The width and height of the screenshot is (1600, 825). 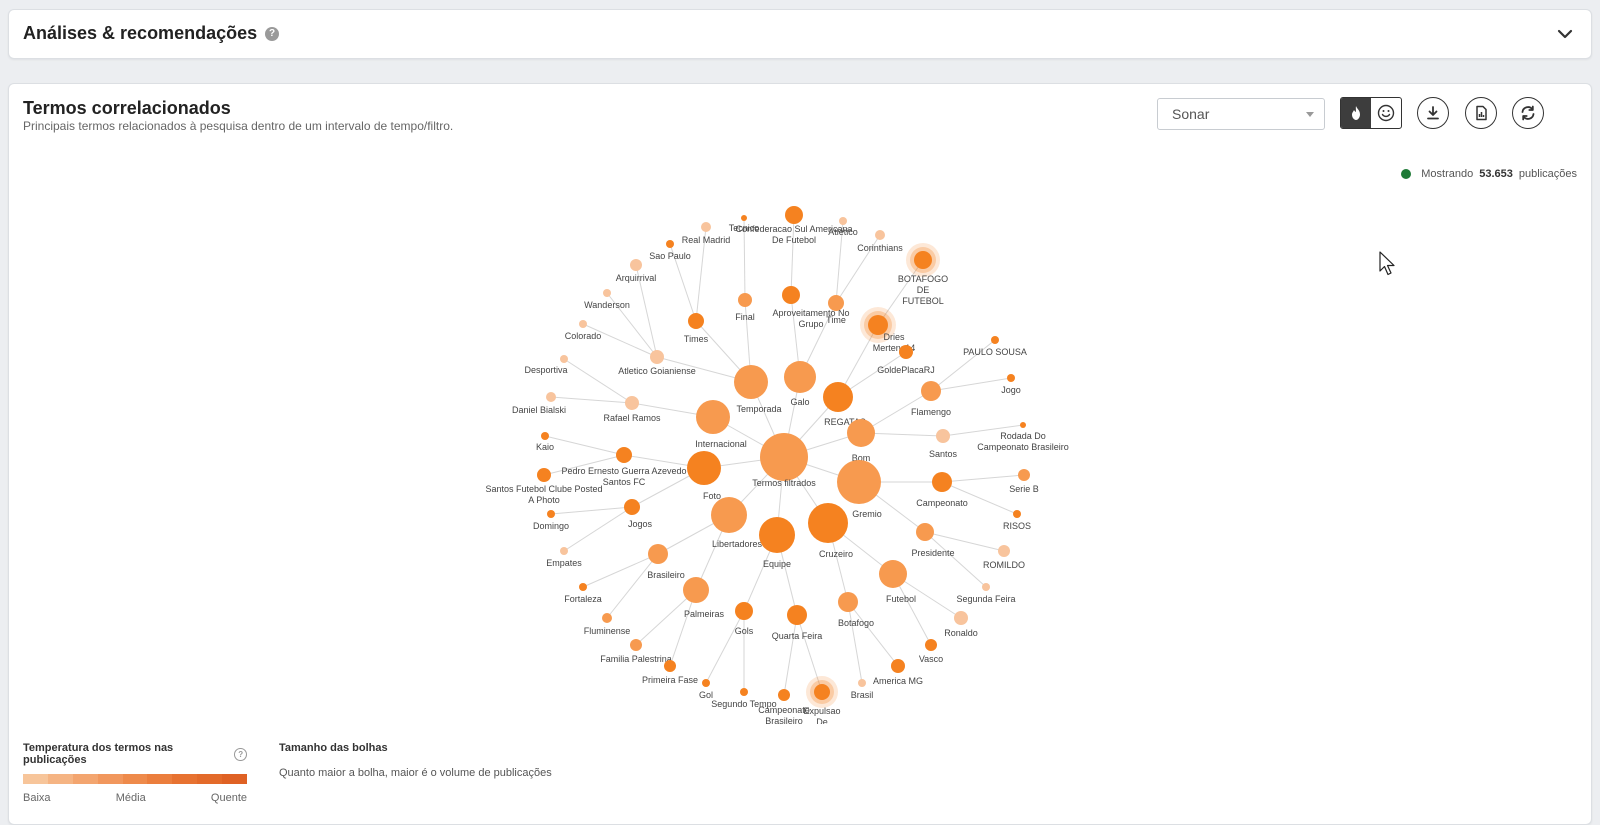 I want to click on bubble-node: ROMILDO, so click(x=1004, y=557).